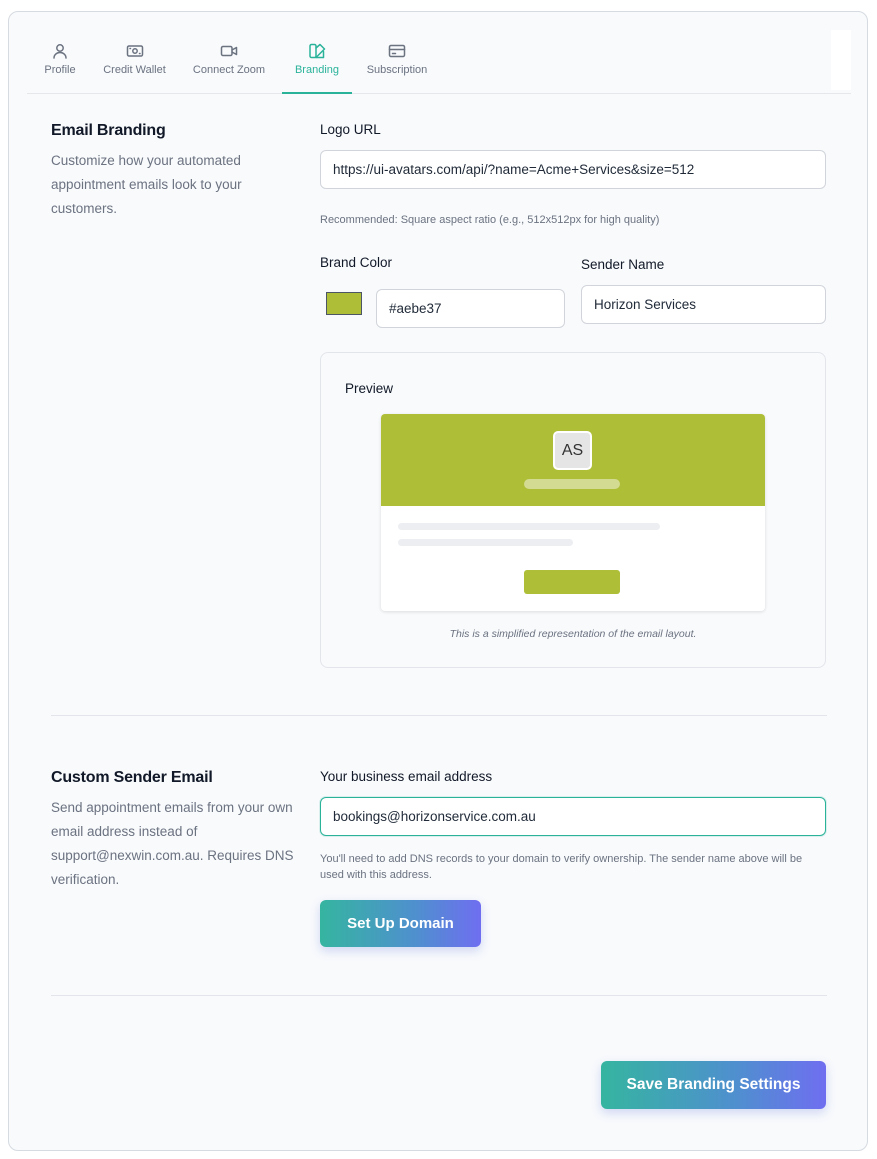 This screenshot has height=1159, width=877. Describe the element at coordinates (623, 264) in the screenshot. I see `sender-name-label: Sender Name` at that location.